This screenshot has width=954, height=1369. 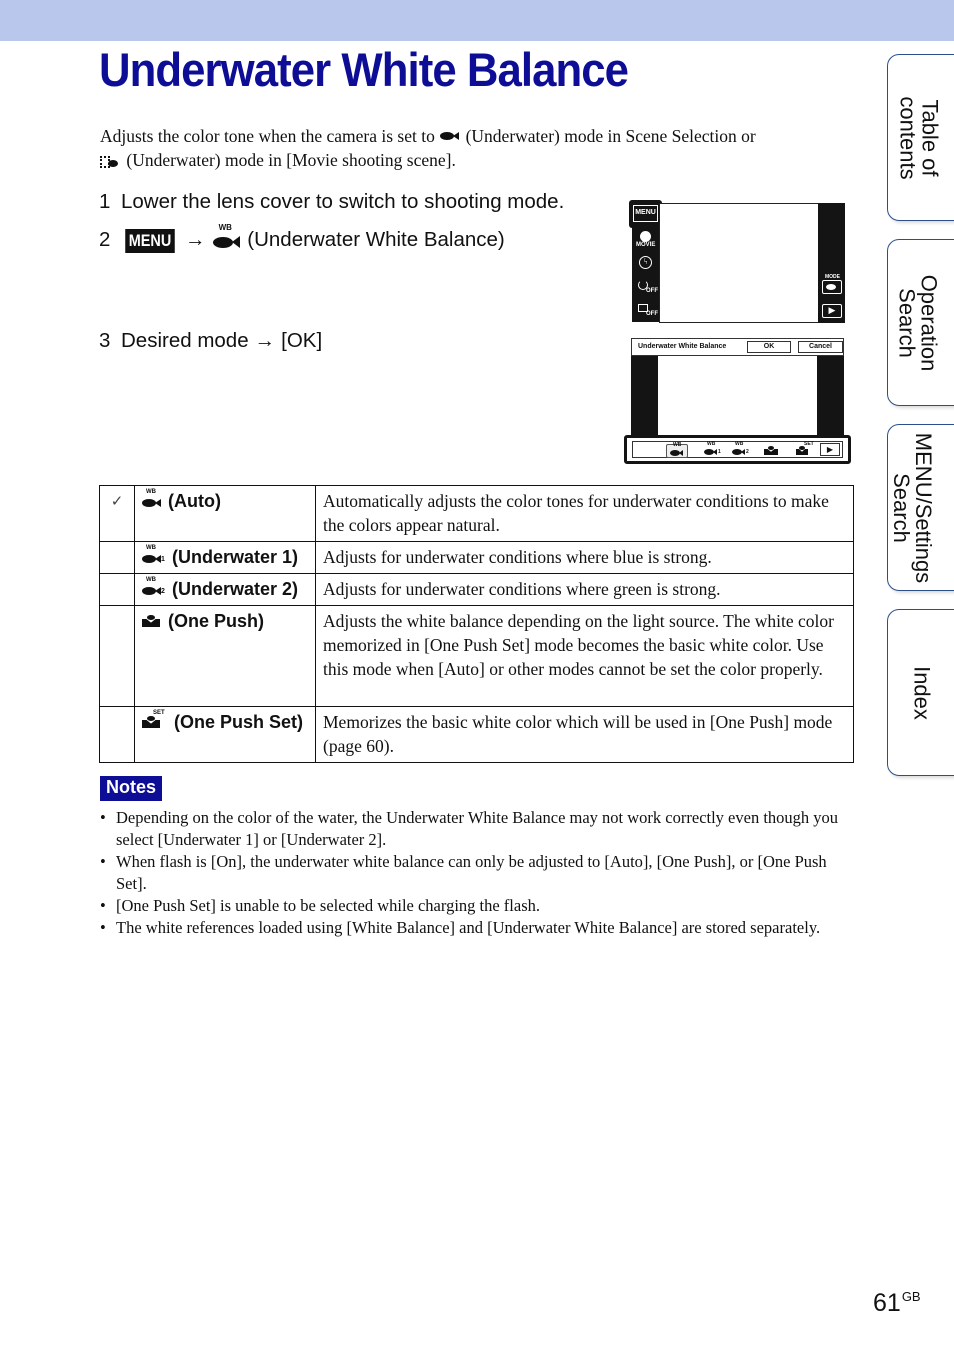 I want to click on tab-label: Table of contents, so click(x=919, y=137).